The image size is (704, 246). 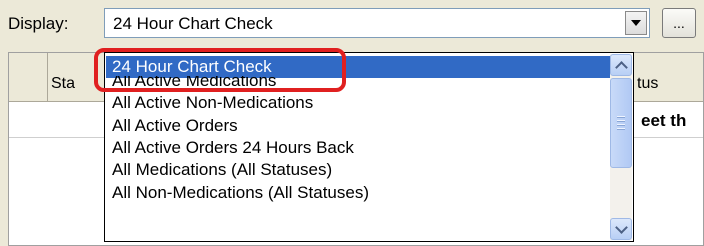 I want to click on display-combobox-value: 24 Hour Chart Check, so click(x=193, y=23).